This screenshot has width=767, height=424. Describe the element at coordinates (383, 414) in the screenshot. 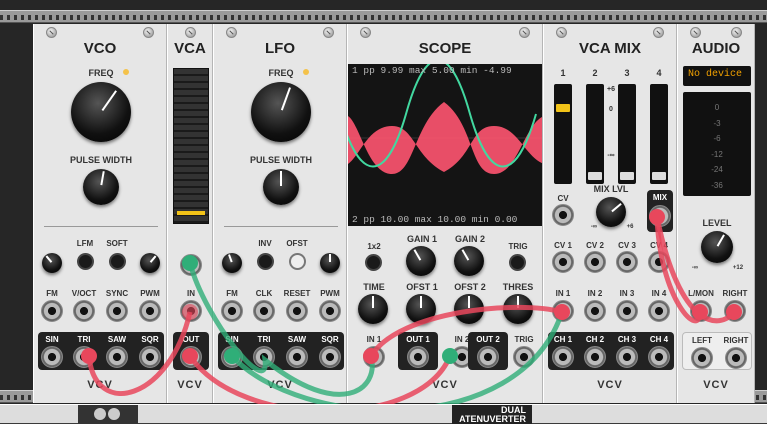

I see `bottom-row: DUAL ATENUVERTER` at that location.